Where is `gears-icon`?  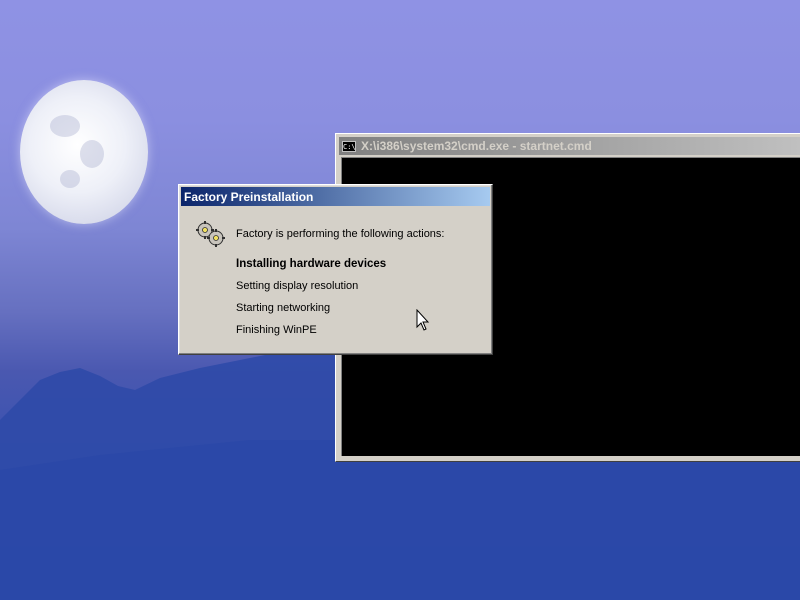
gears-icon is located at coordinates (210, 234).